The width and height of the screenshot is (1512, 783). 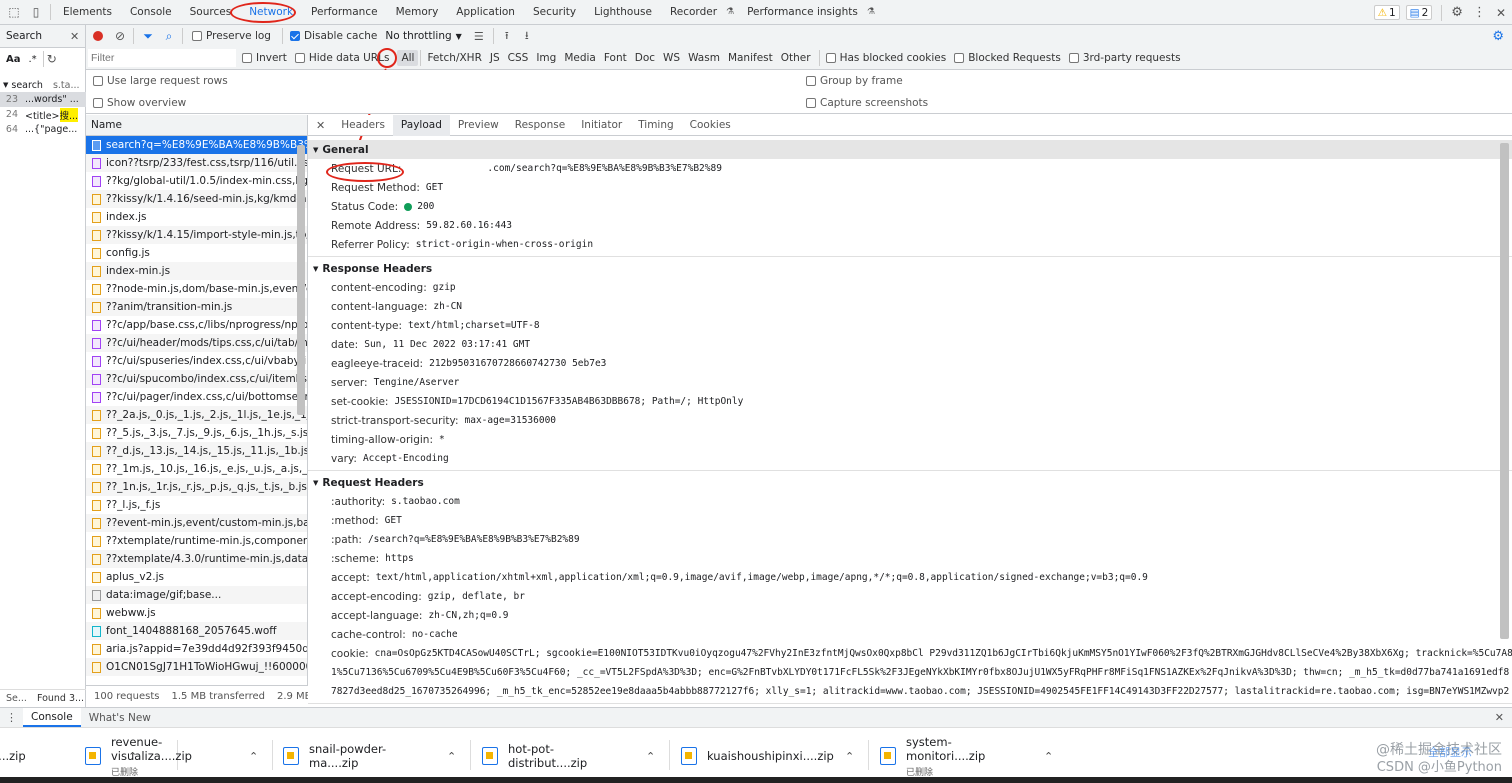 What do you see at coordinates (11, 717) in the screenshot?
I see `drawer-menu-icon: ⋮` at bounding box center [11, 717].